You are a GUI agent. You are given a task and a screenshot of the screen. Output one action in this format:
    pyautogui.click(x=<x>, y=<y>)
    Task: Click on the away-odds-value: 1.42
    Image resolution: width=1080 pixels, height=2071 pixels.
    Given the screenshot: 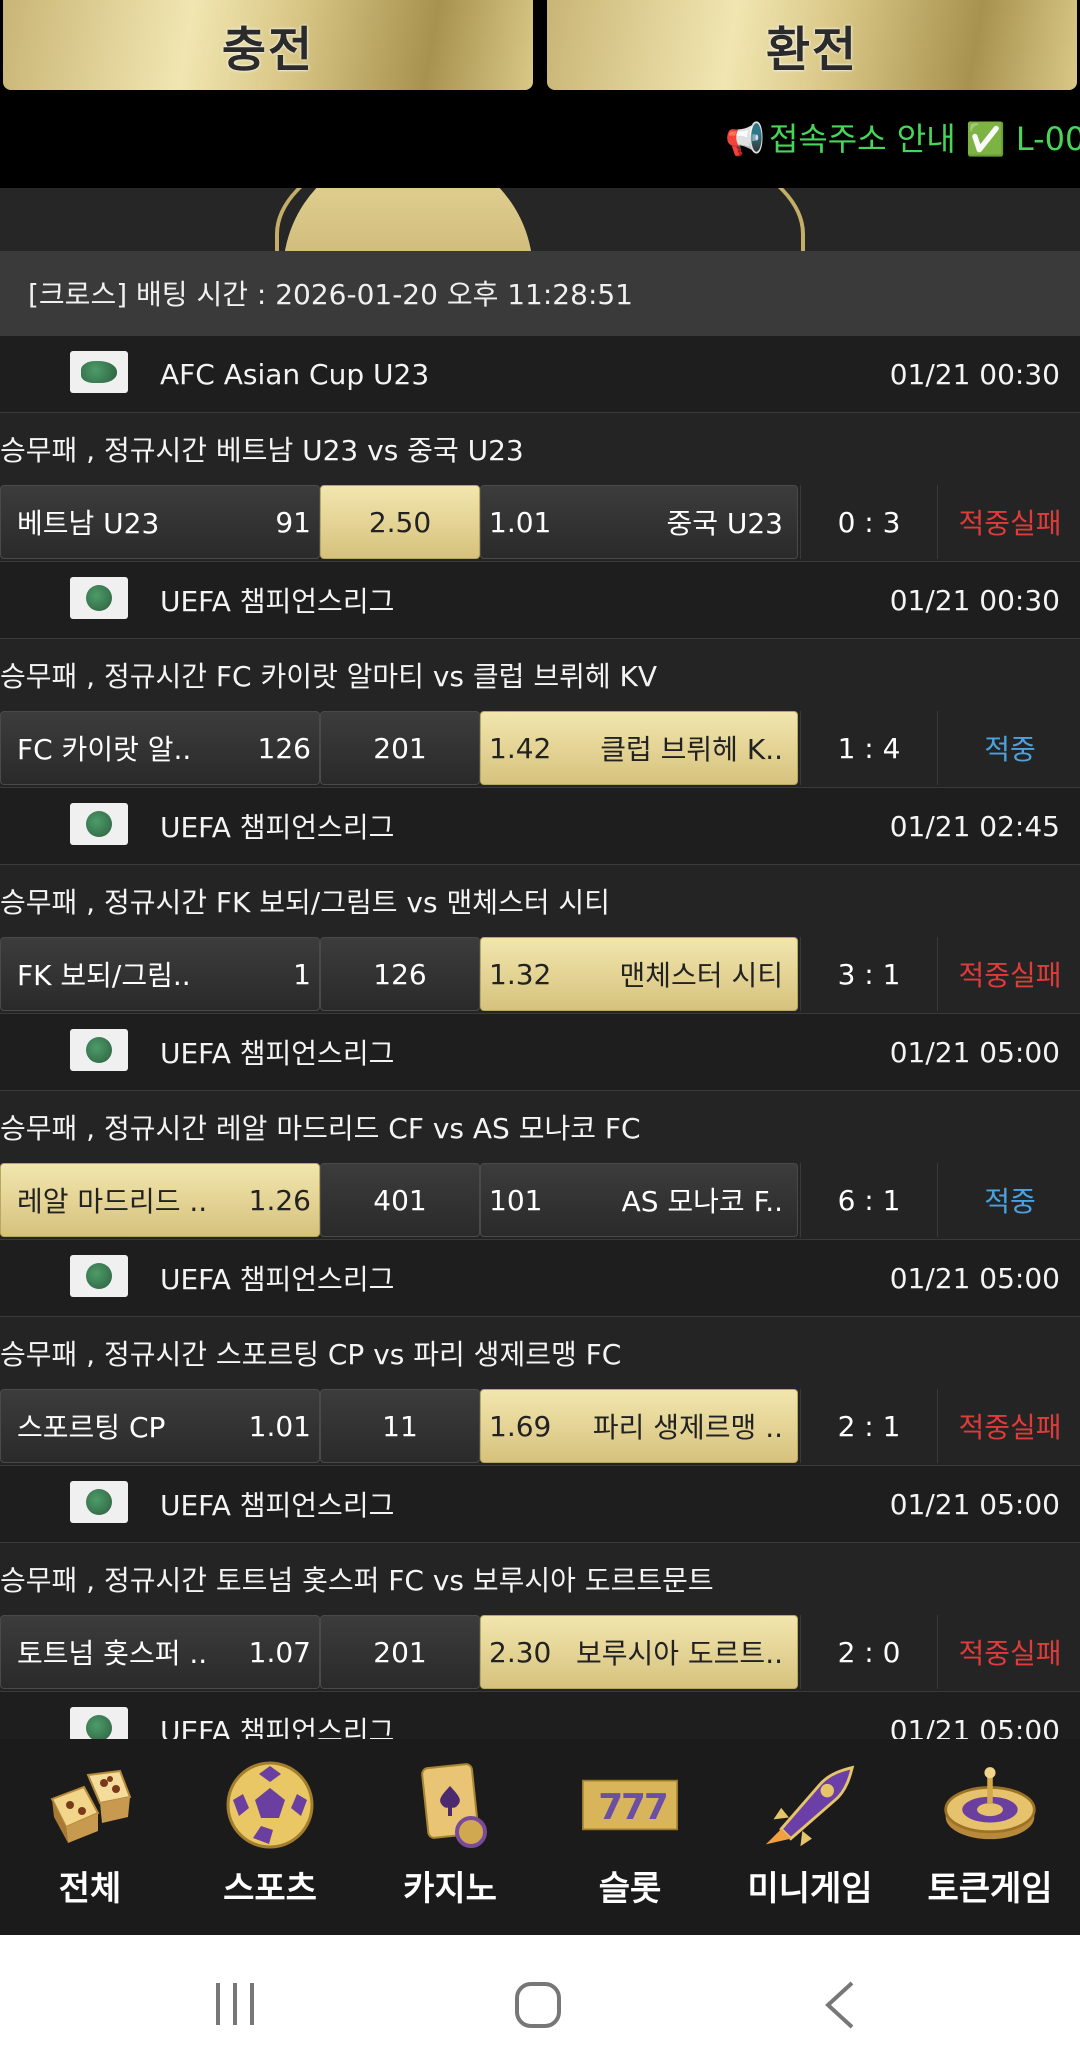 What is the action you would take?
    pyautogui.click(x=520, y=748)
    